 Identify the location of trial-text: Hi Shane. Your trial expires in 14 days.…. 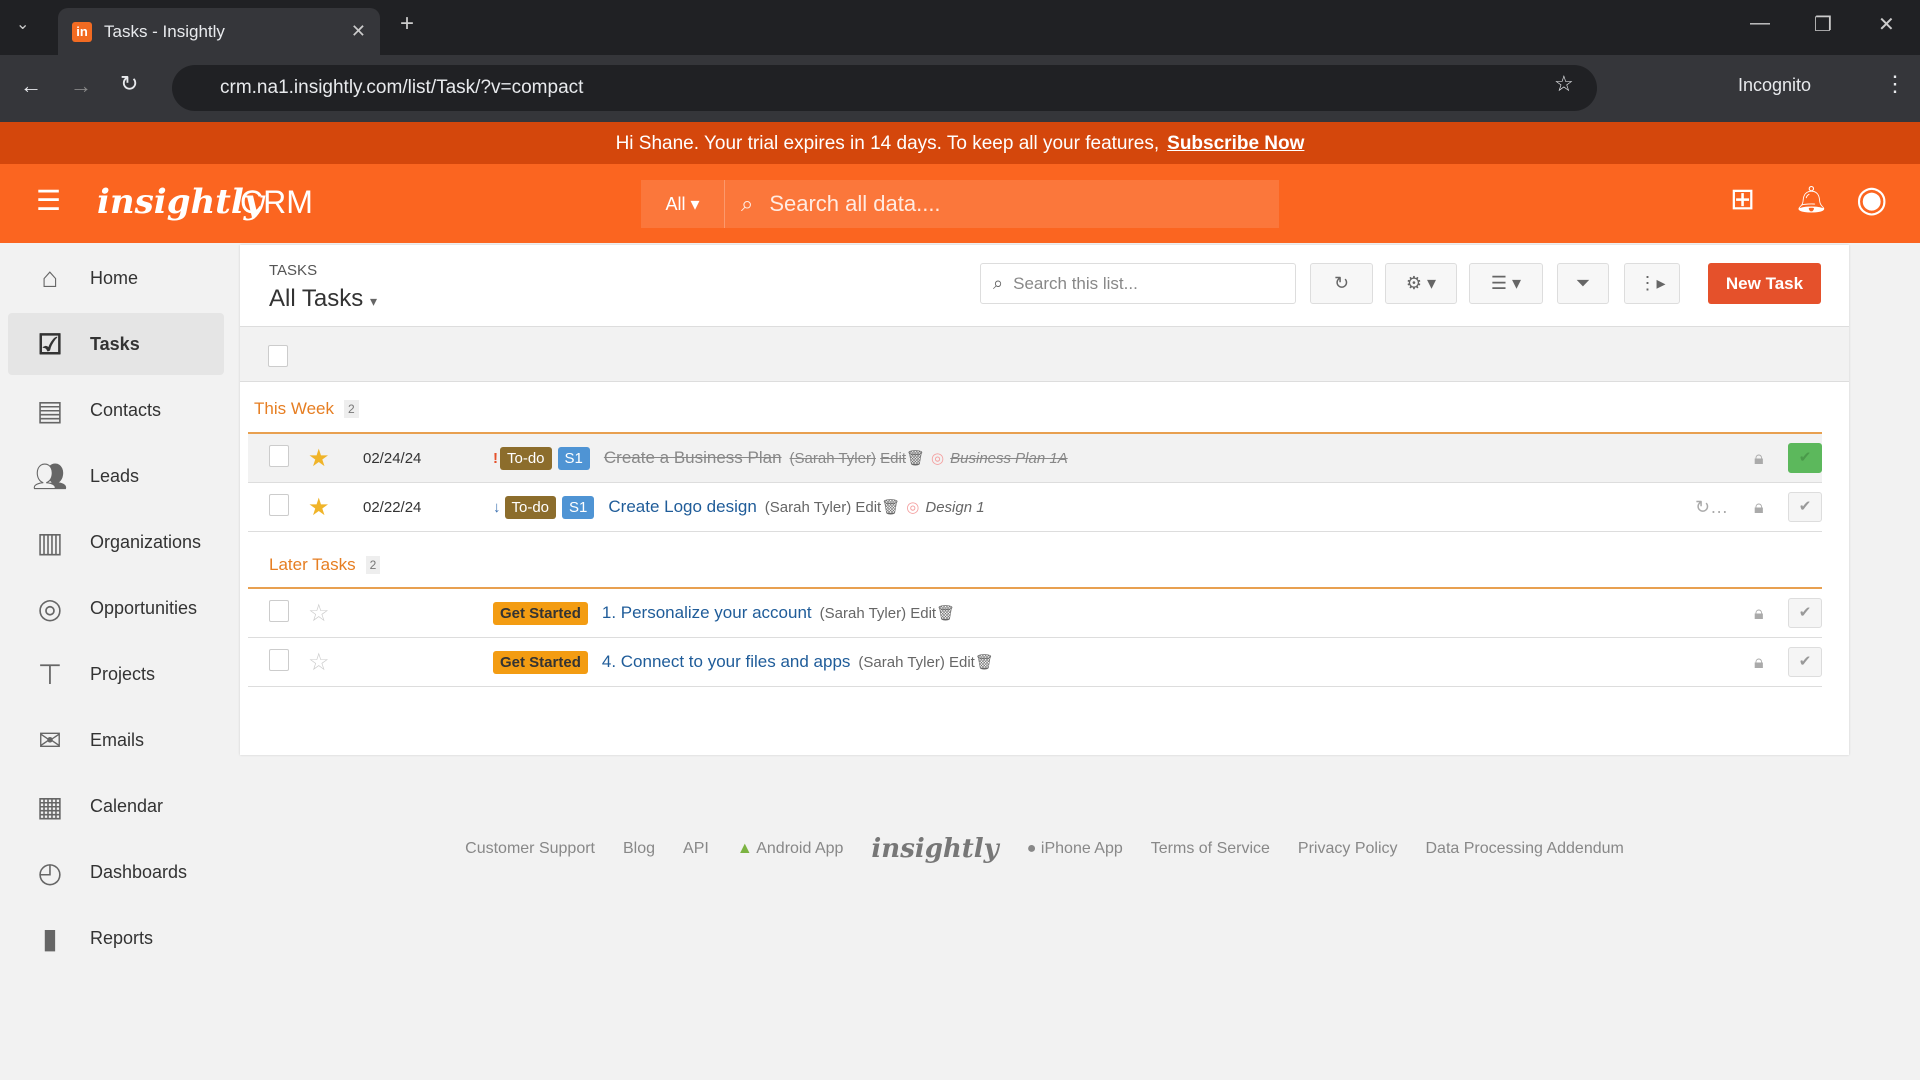
(887, 143).